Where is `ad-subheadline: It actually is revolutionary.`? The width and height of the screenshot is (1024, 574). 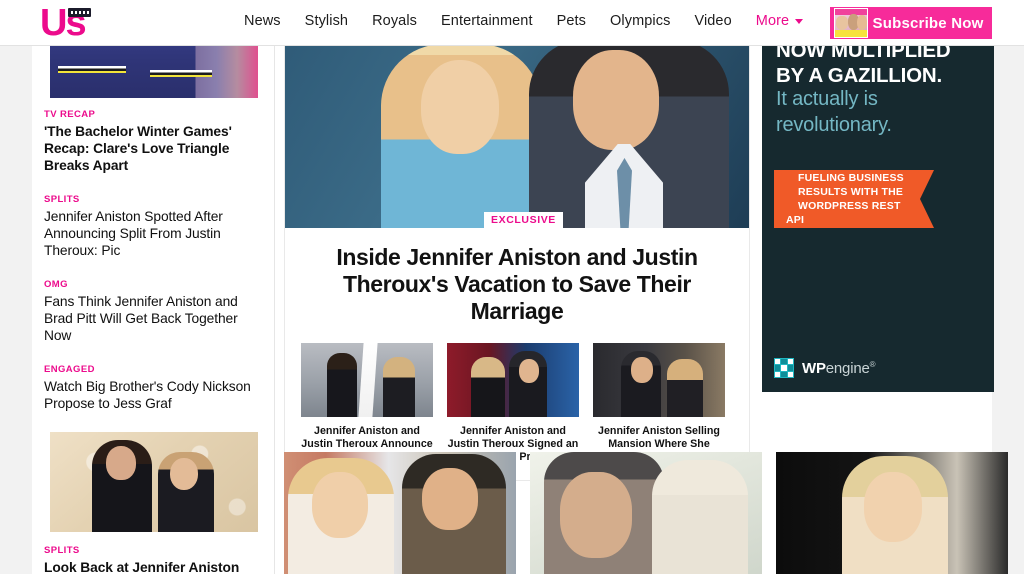
ad-subheadline: It actually is revolutionary. is located at coordinates (881, 112).